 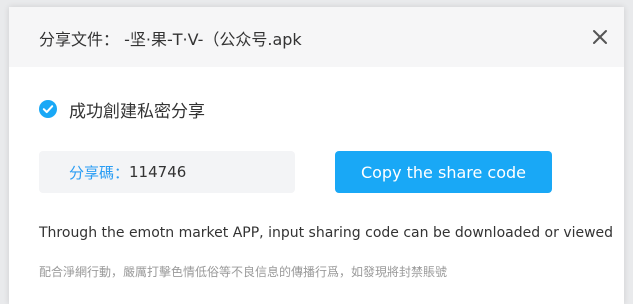 I want to click on check-circle-icon, so click(x=48, y=109).